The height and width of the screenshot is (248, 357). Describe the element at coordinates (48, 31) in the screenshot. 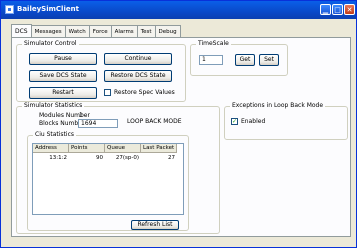

I see `tab-messages: Messages` at that location.